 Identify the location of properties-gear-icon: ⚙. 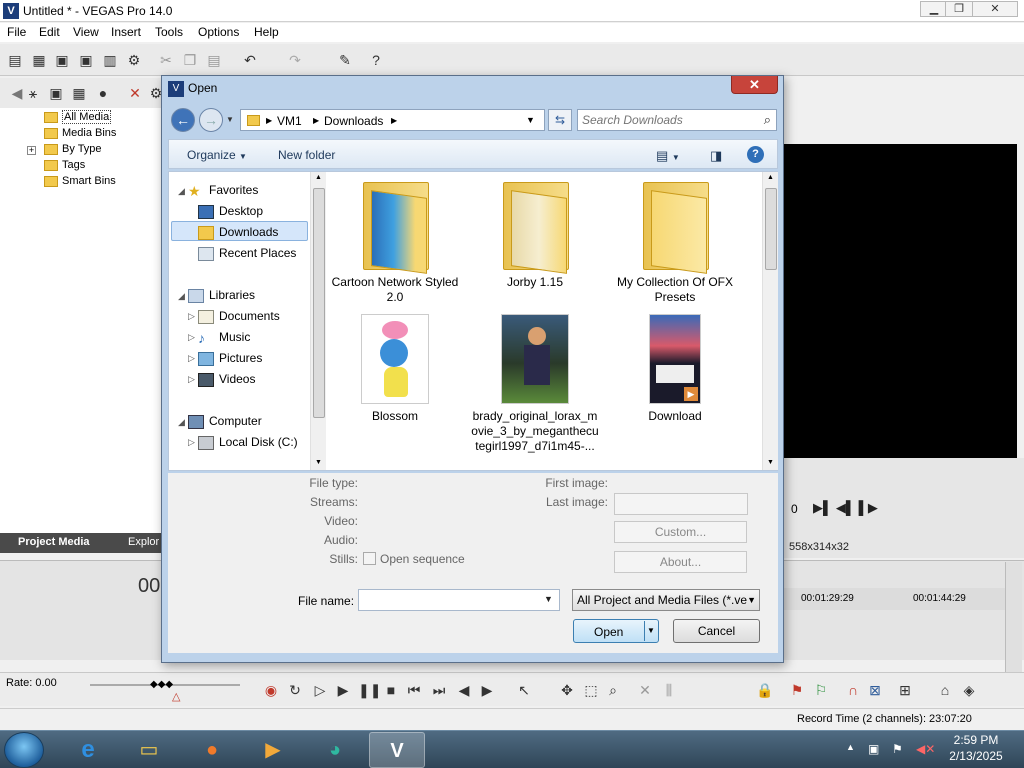
(134, 60).